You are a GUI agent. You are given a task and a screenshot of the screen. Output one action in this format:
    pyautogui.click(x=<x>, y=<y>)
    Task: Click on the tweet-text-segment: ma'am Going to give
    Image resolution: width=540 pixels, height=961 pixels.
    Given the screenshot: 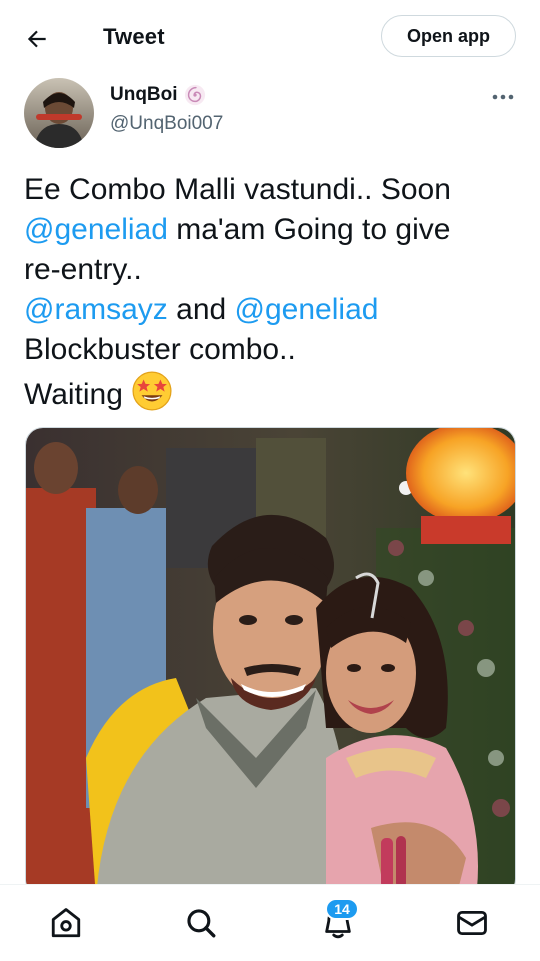 What is the action you would take?
    pyautogui.click(x=309, y=229)
    